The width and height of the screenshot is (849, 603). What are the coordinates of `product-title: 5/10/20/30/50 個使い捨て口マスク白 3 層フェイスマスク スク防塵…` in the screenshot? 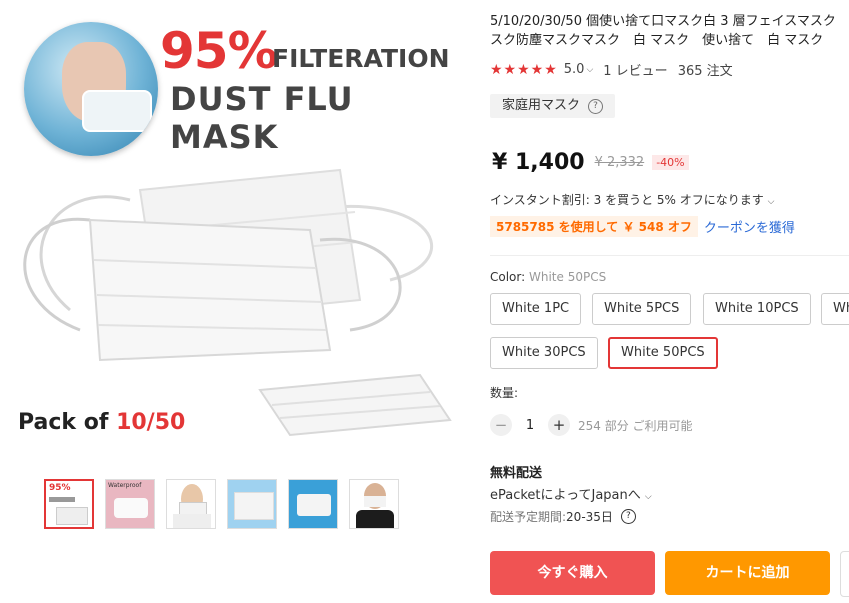 It's located at (669, 31).